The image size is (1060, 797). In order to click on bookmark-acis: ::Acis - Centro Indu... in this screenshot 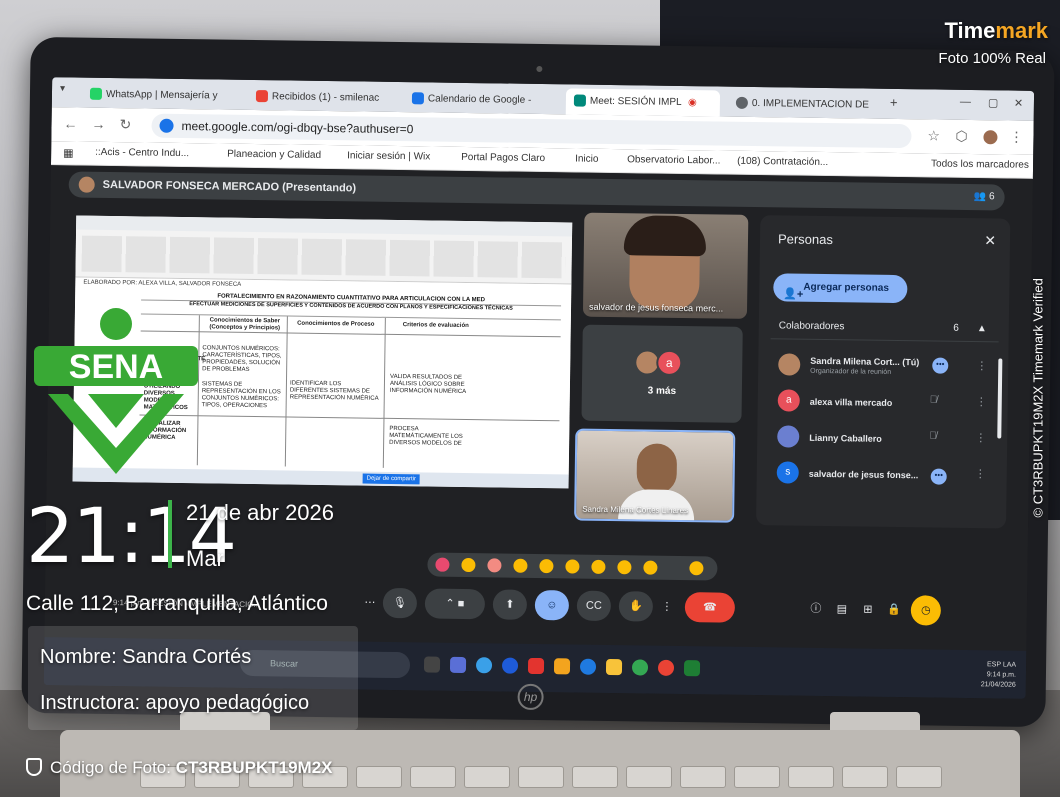, I will do `click(142, 153)`.